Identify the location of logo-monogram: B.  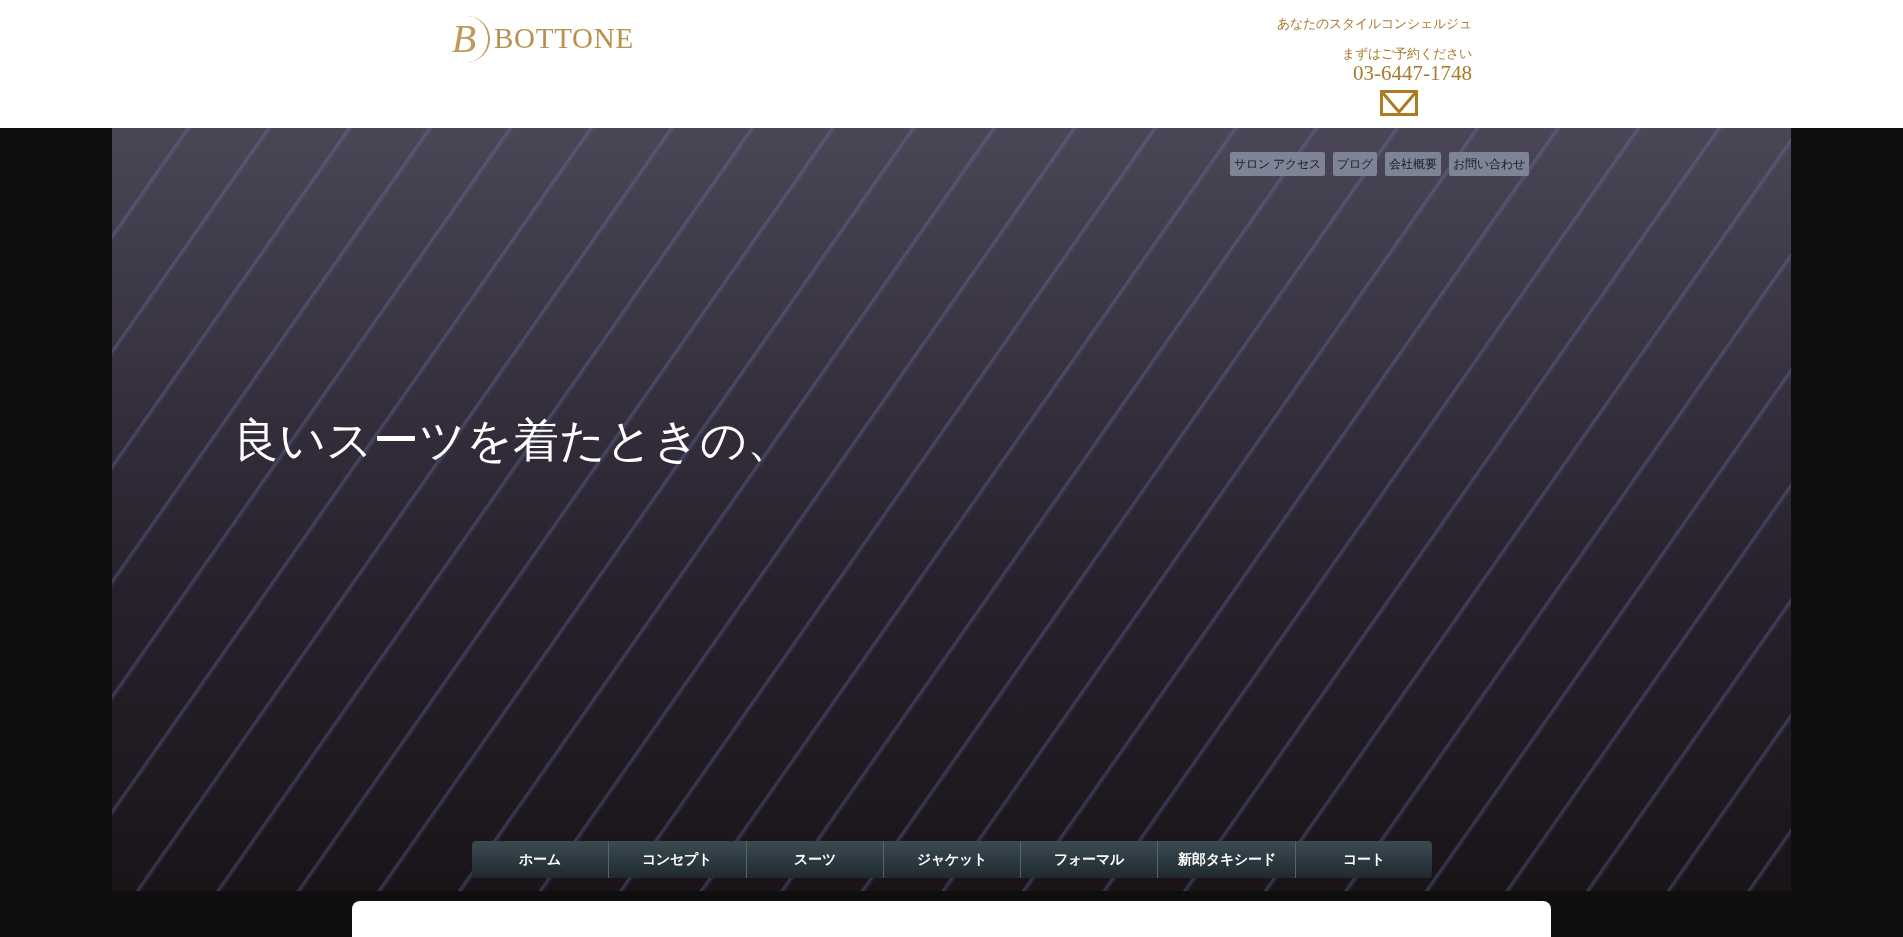
(465, 39).